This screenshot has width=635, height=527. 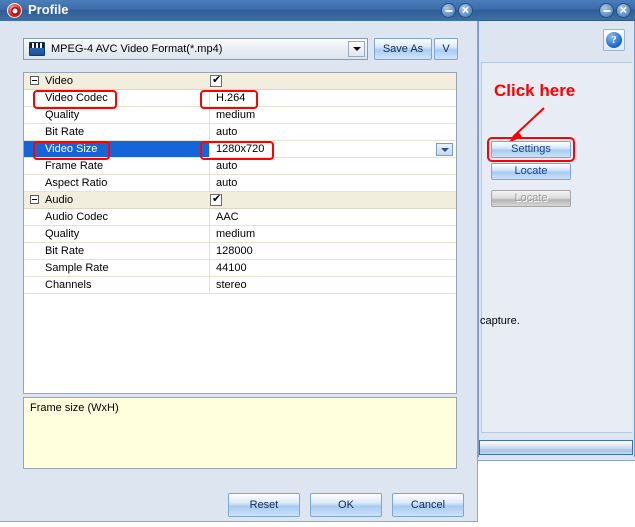 What do you see at coordinates (137, 49) in the screenshot?
I see `format-selector-value: MPEG-4 AVC Video Format(*.mp4)` at bounding box center [137, 49].